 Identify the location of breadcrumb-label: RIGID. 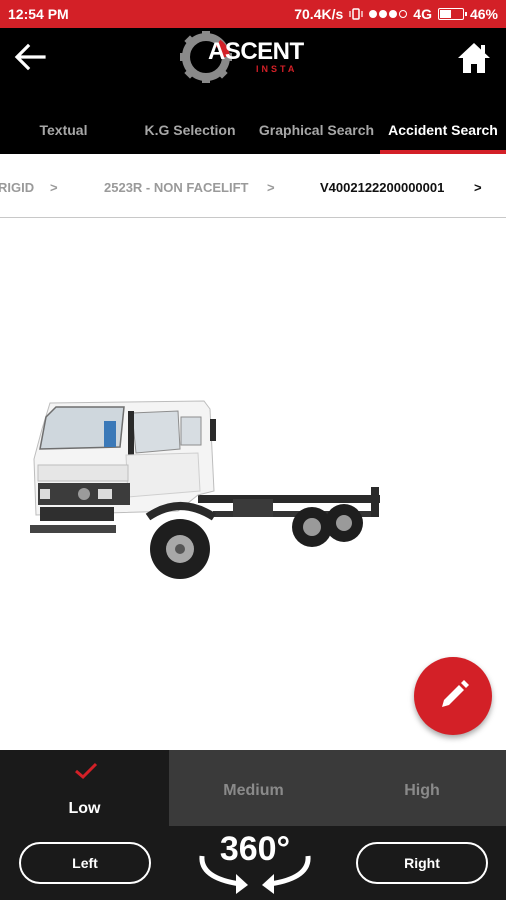
(17, 187).